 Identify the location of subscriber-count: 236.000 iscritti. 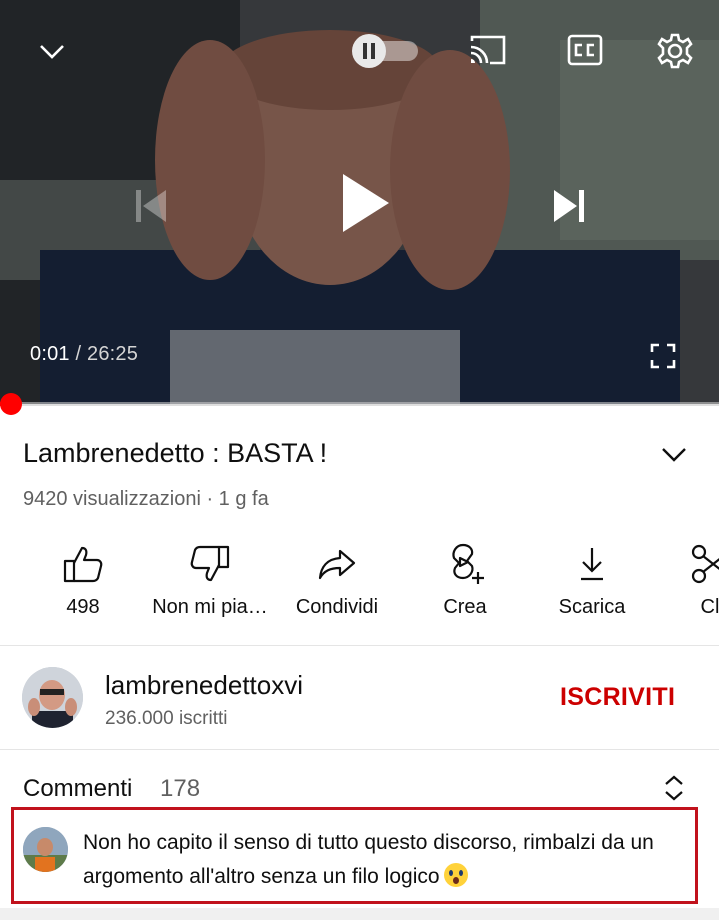
(166, 718).